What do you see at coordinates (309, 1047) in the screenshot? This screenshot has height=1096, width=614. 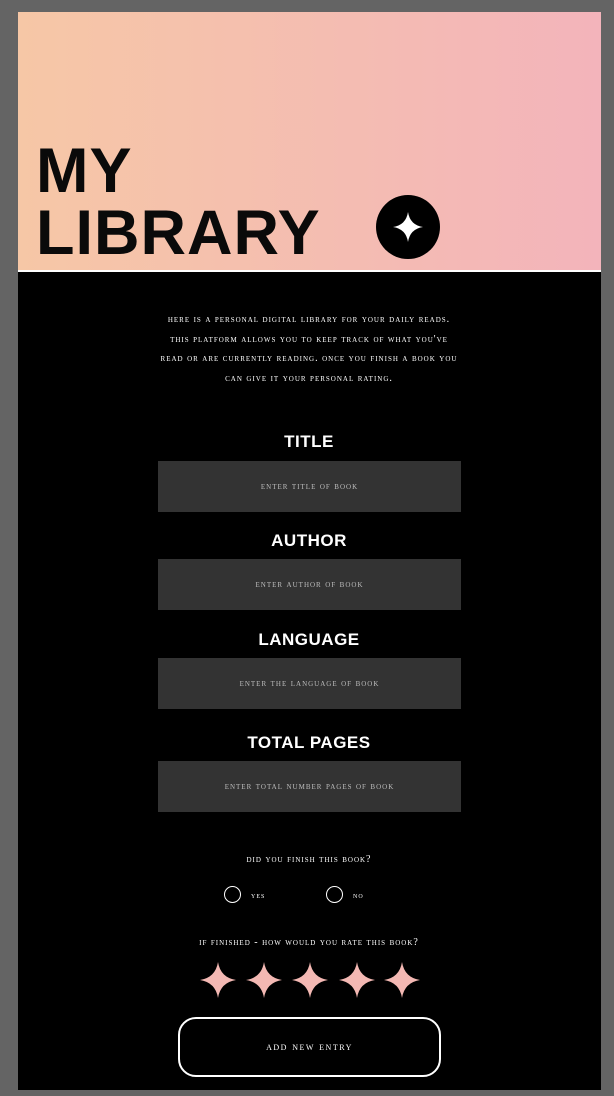 I see `add-entry-button: ADD NEW ENTRY` at bounding box center [309, 1047].